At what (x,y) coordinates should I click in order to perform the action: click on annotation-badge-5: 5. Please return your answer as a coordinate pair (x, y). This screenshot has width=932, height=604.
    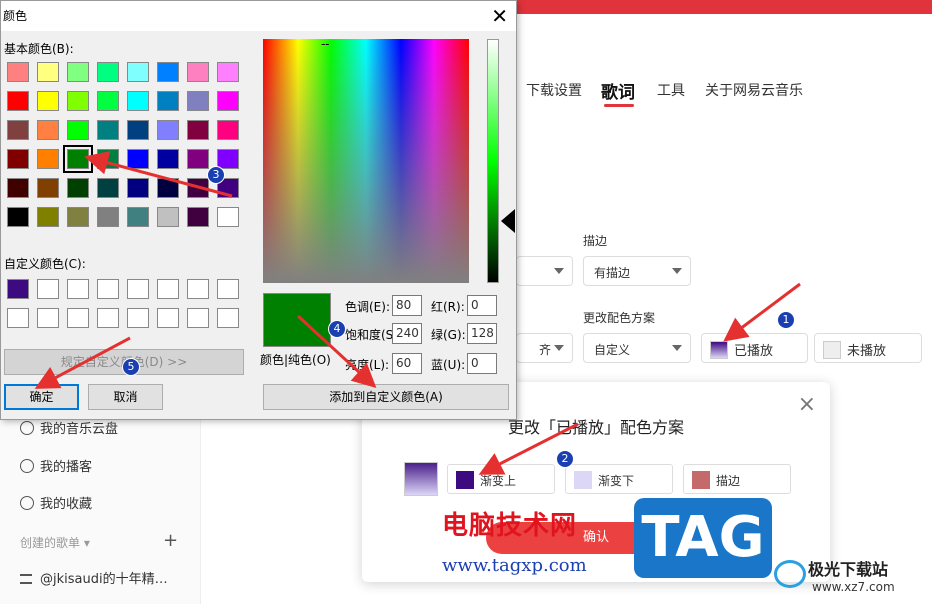
    Looking at the image, I should click on (131, 367).